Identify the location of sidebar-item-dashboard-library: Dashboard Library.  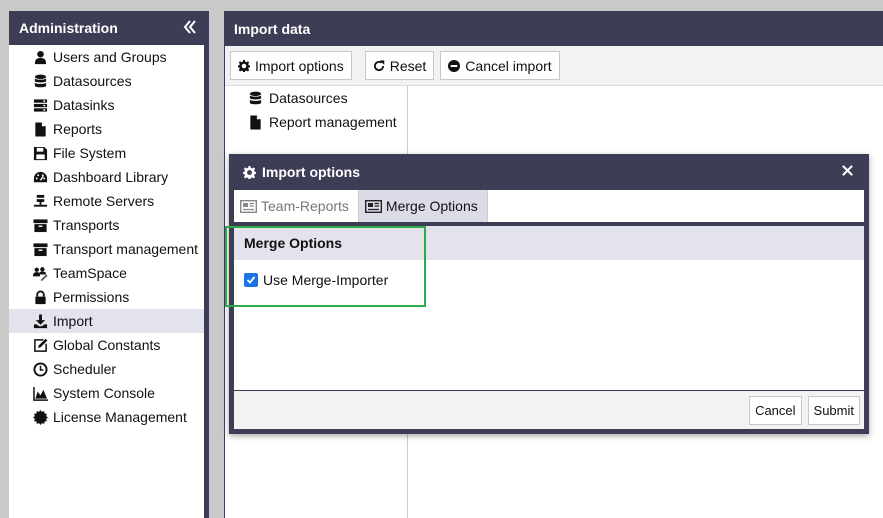
(106, 177).